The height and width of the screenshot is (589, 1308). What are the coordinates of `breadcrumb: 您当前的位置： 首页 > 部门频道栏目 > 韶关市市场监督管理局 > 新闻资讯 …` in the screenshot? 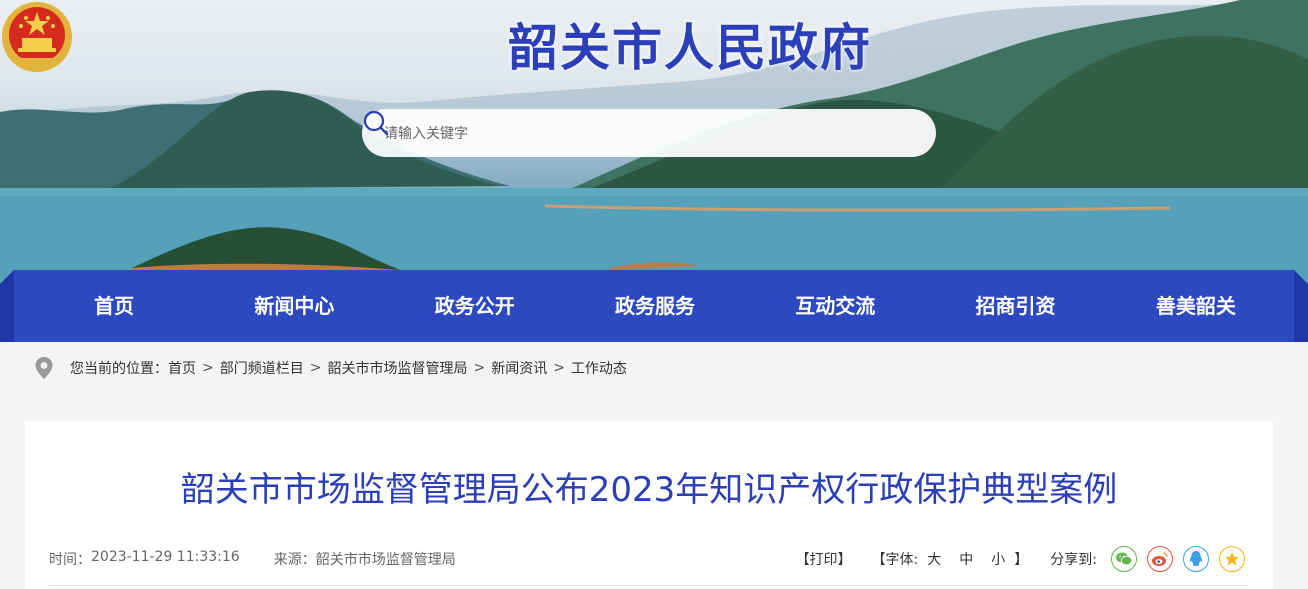 It's located at (330, 368).